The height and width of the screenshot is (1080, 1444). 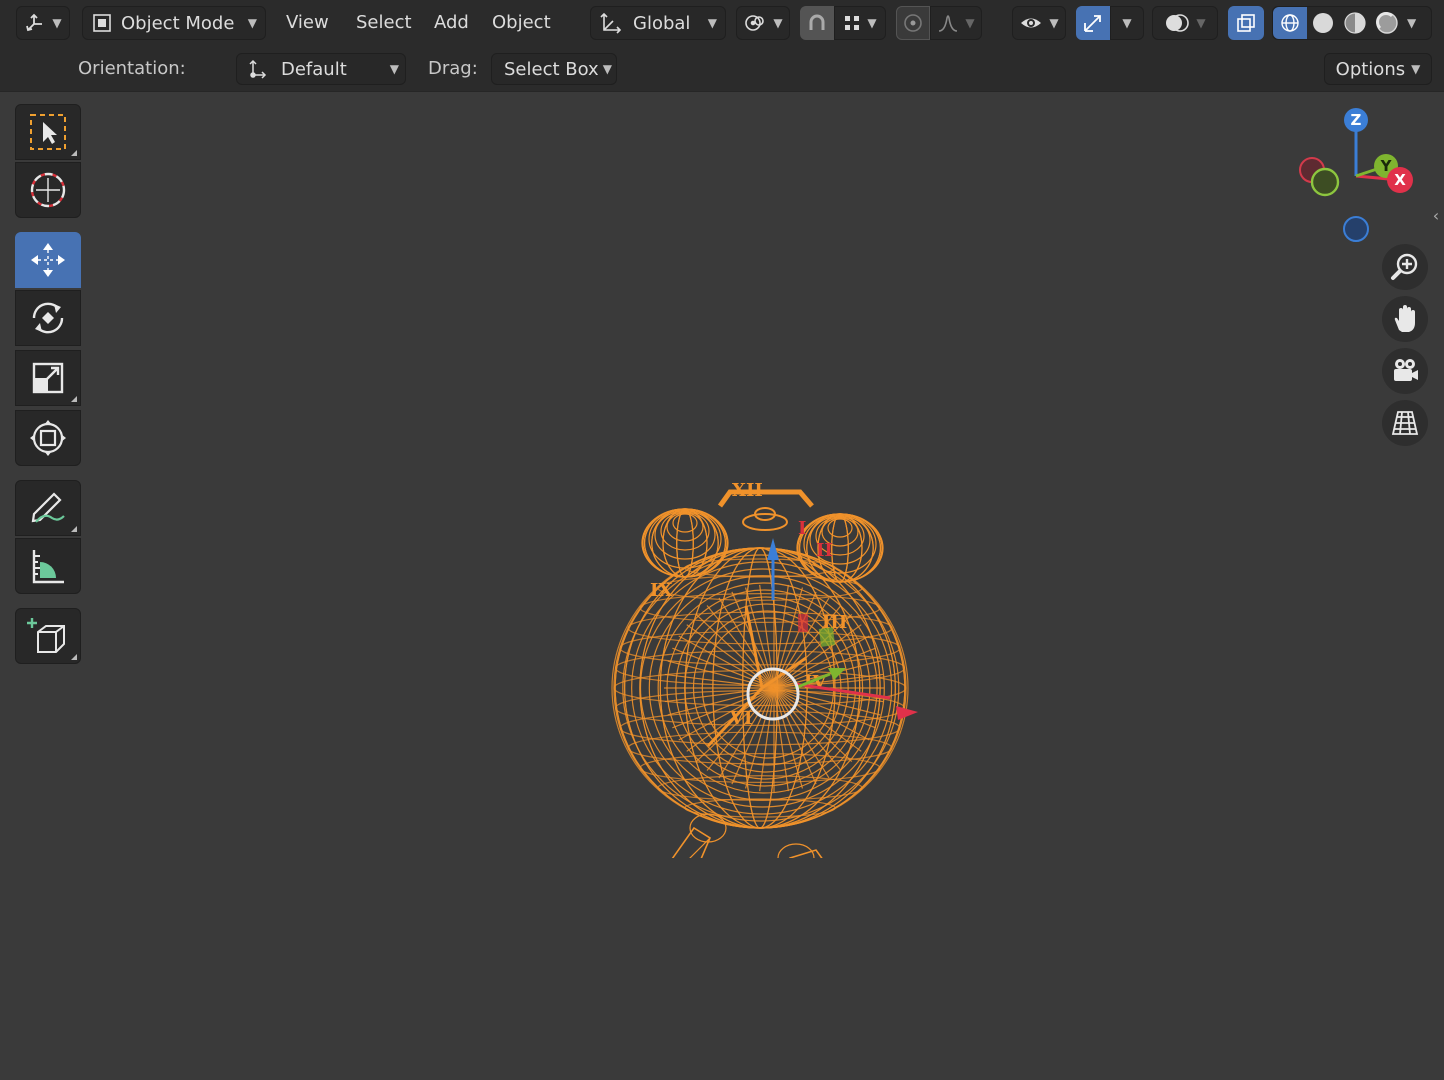 I want to click on snap-increment-icon, so click(x=852, y=23).